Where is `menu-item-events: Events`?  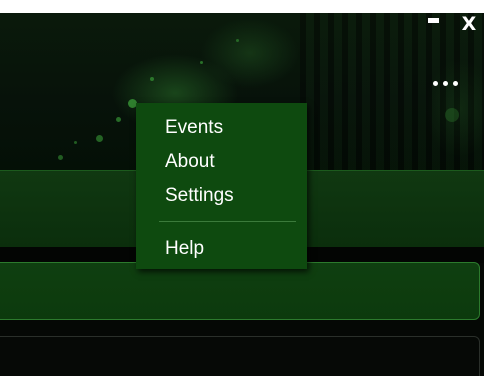
menu-item-events: Events is located at coordinates (221, 128).